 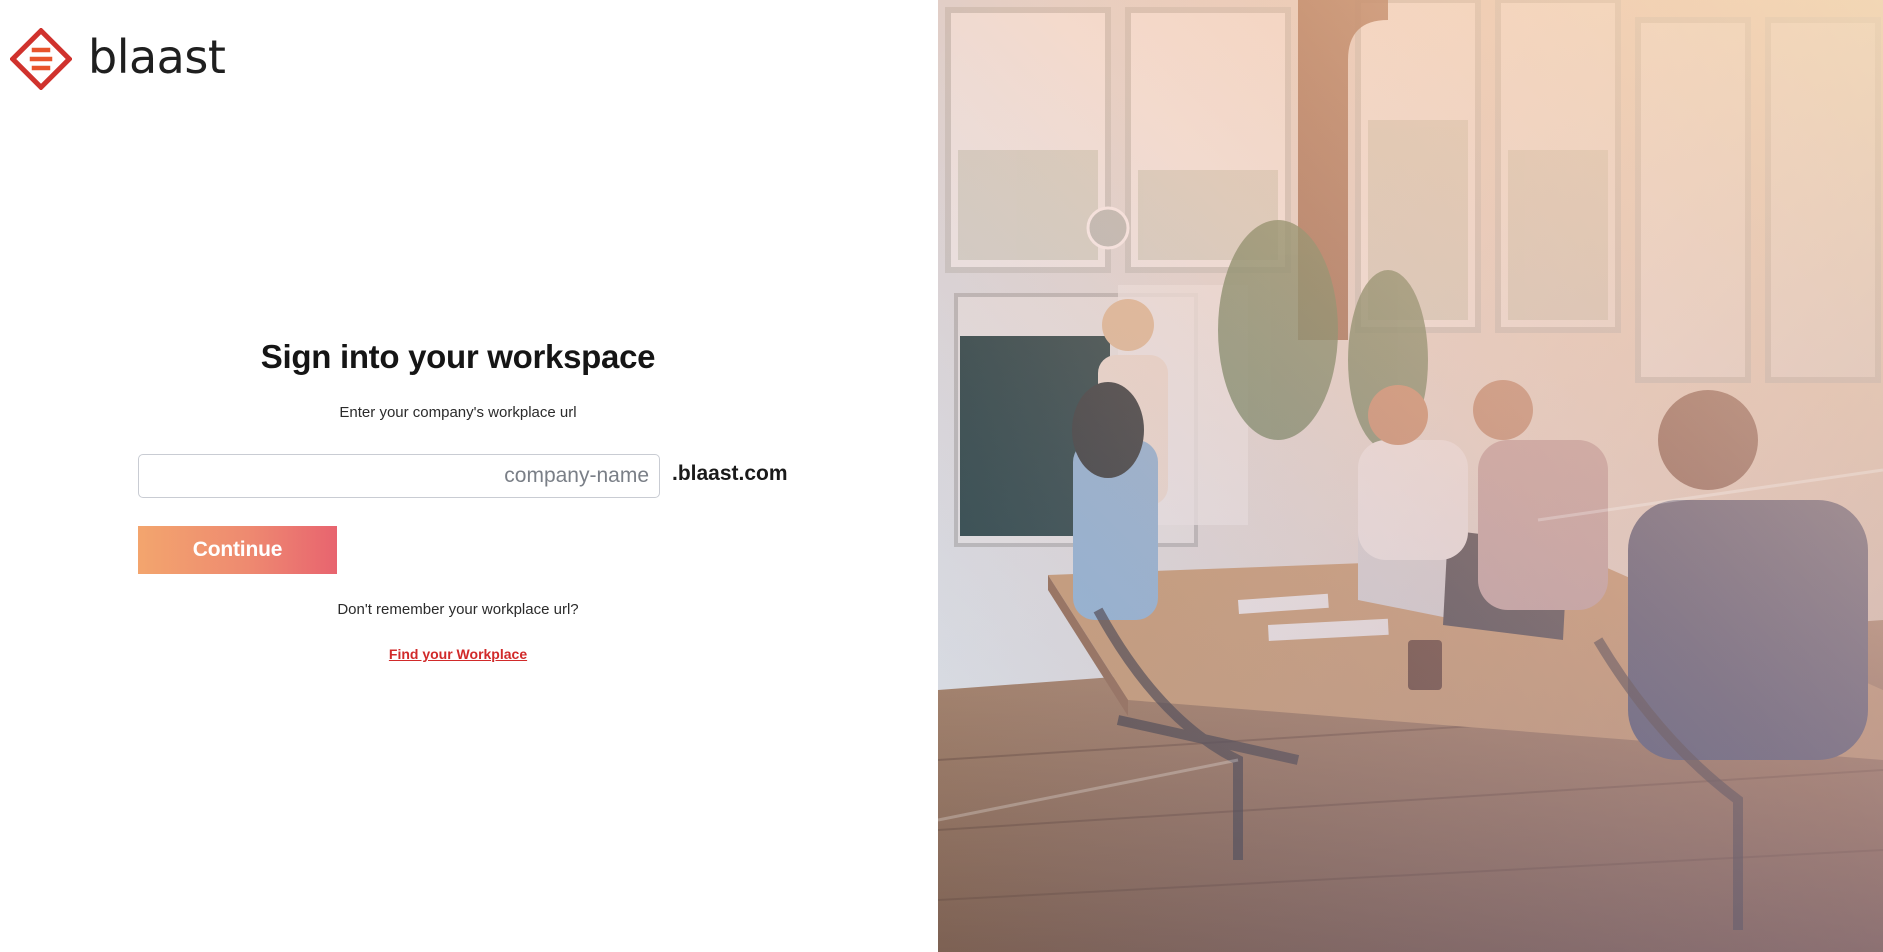 What do you see at coordinates (458, 609) in the screenshot?
I see `forgot-url-text: Don't remember your workplace url?` at bounding box center [458, 609].